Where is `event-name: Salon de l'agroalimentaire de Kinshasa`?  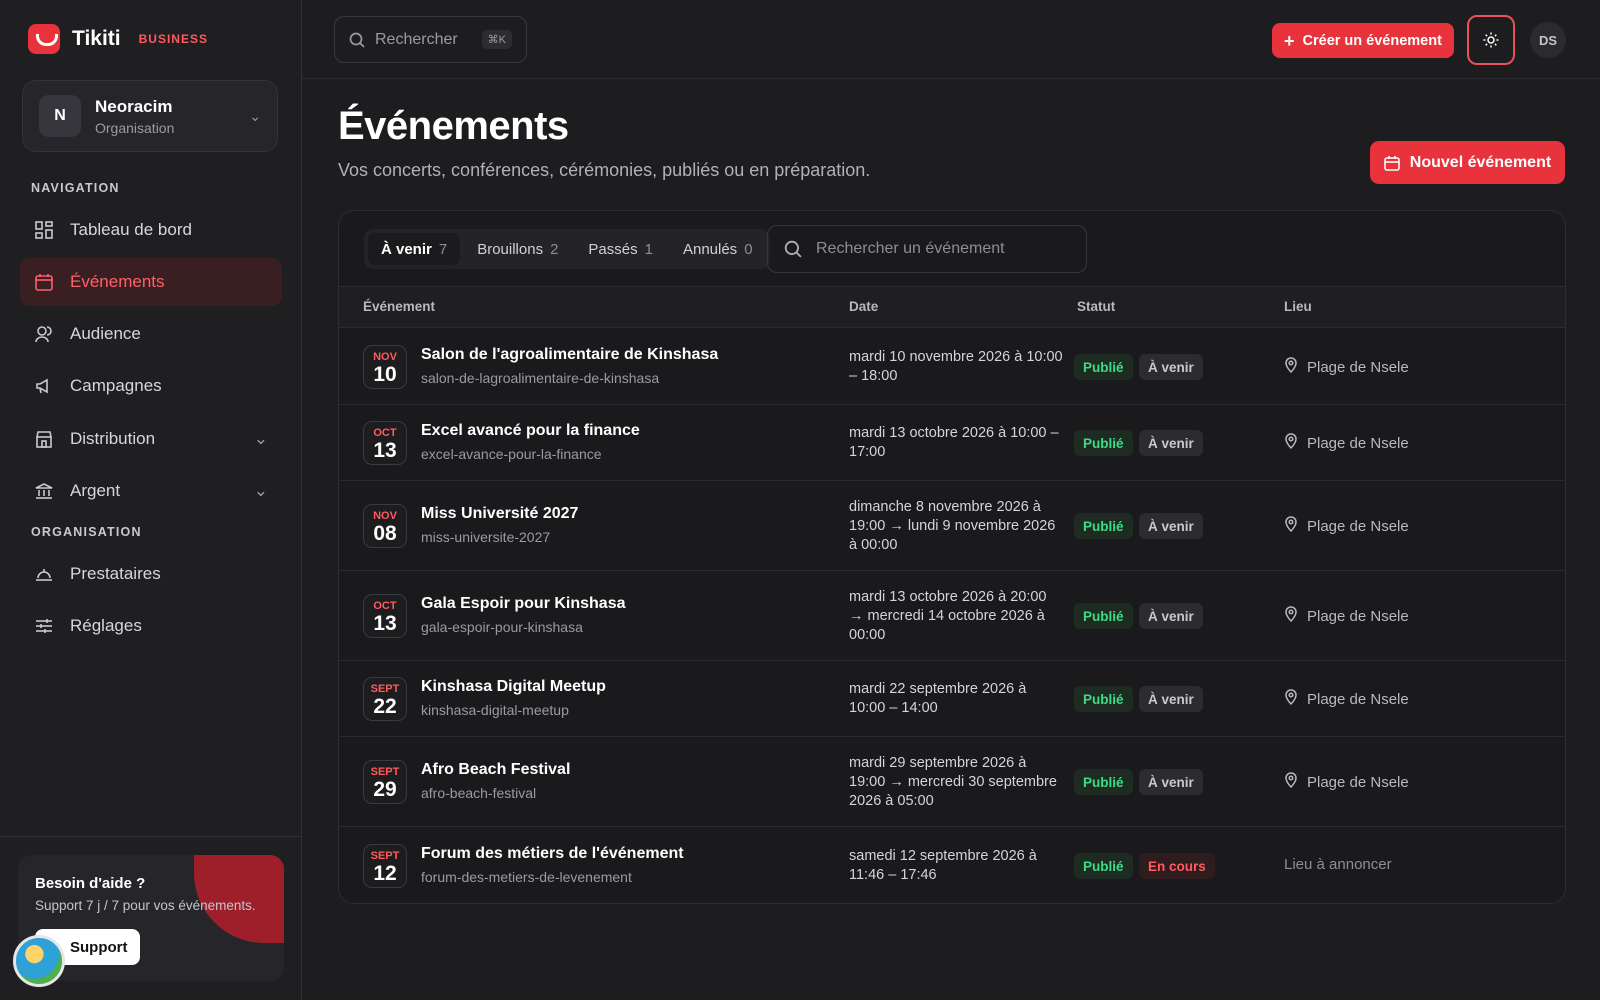
event-name: Salon de l'agroalimentaire de Kinshasa is located at coordinates (569, 355).